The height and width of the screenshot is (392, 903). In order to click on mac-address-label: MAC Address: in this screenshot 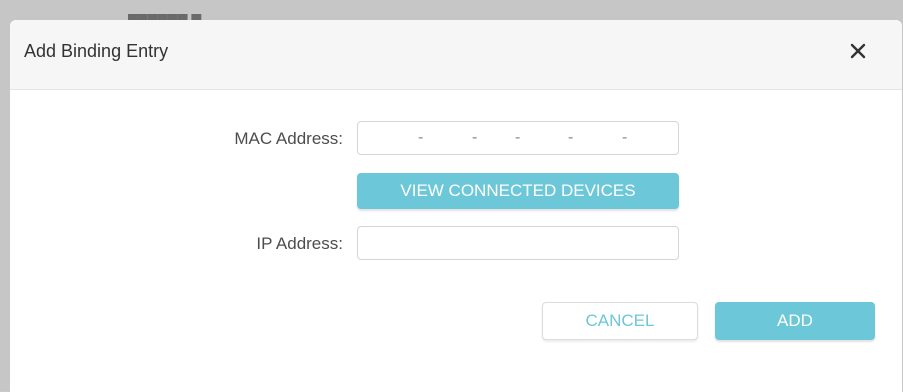, I will do `click(288, 138)`.